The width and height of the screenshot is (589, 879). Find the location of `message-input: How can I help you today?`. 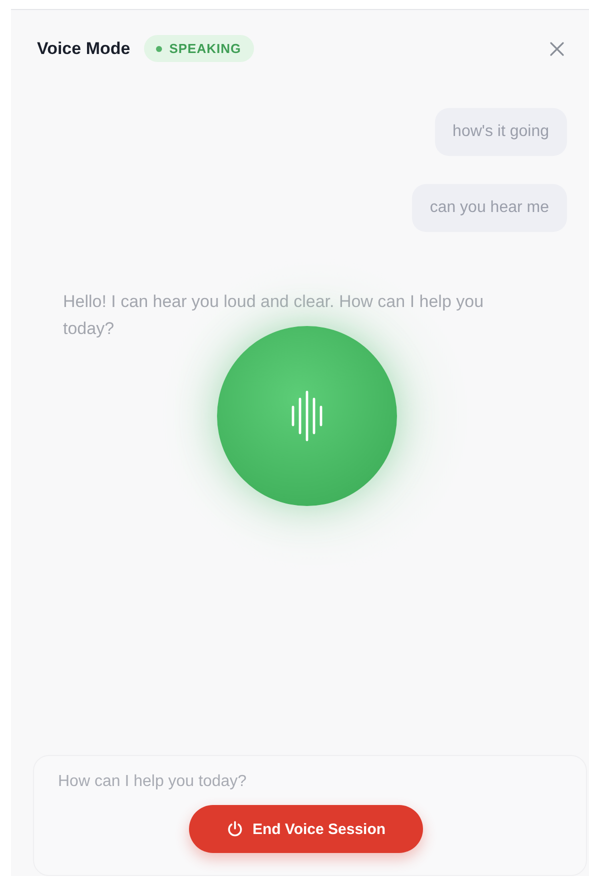

message-input: How can I help you today? is located at coordinates (312, 782).